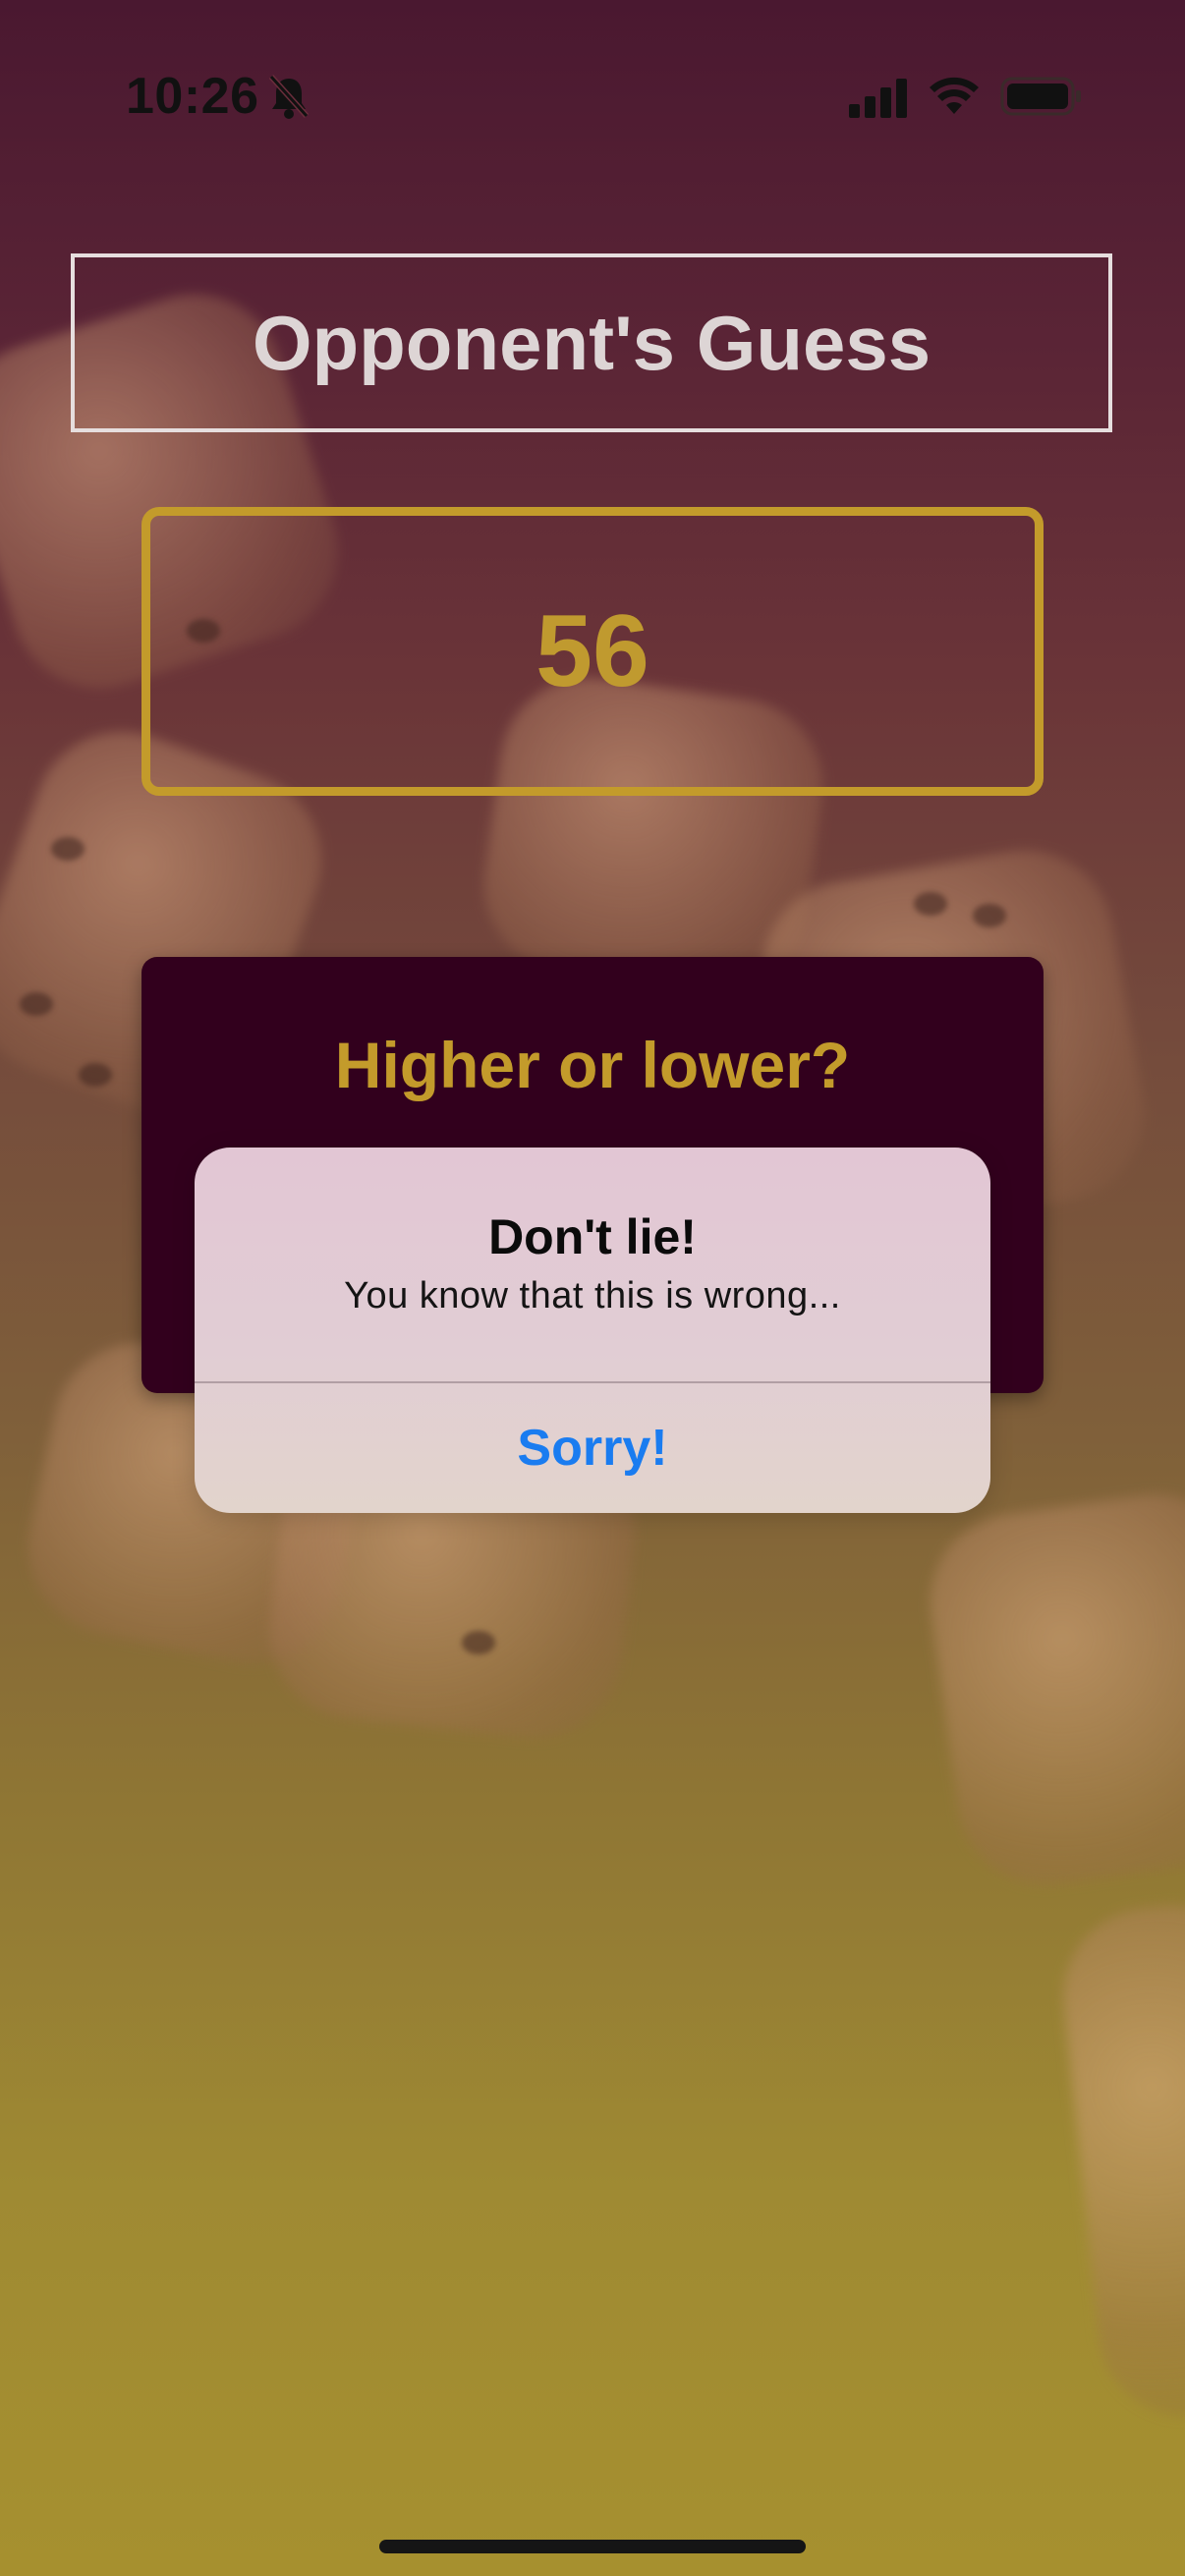  I want to click on screen-title: Opponent's Guess, so click(592, 342).